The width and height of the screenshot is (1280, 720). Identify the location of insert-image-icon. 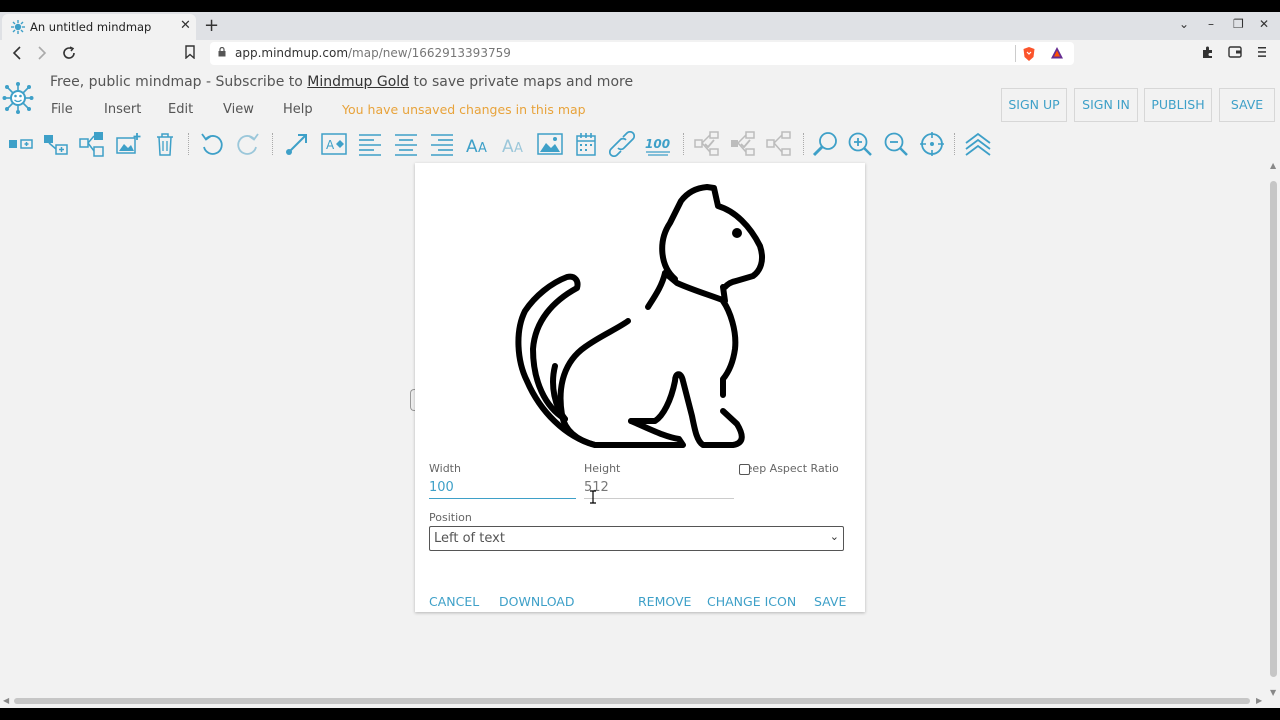
(129, 144).